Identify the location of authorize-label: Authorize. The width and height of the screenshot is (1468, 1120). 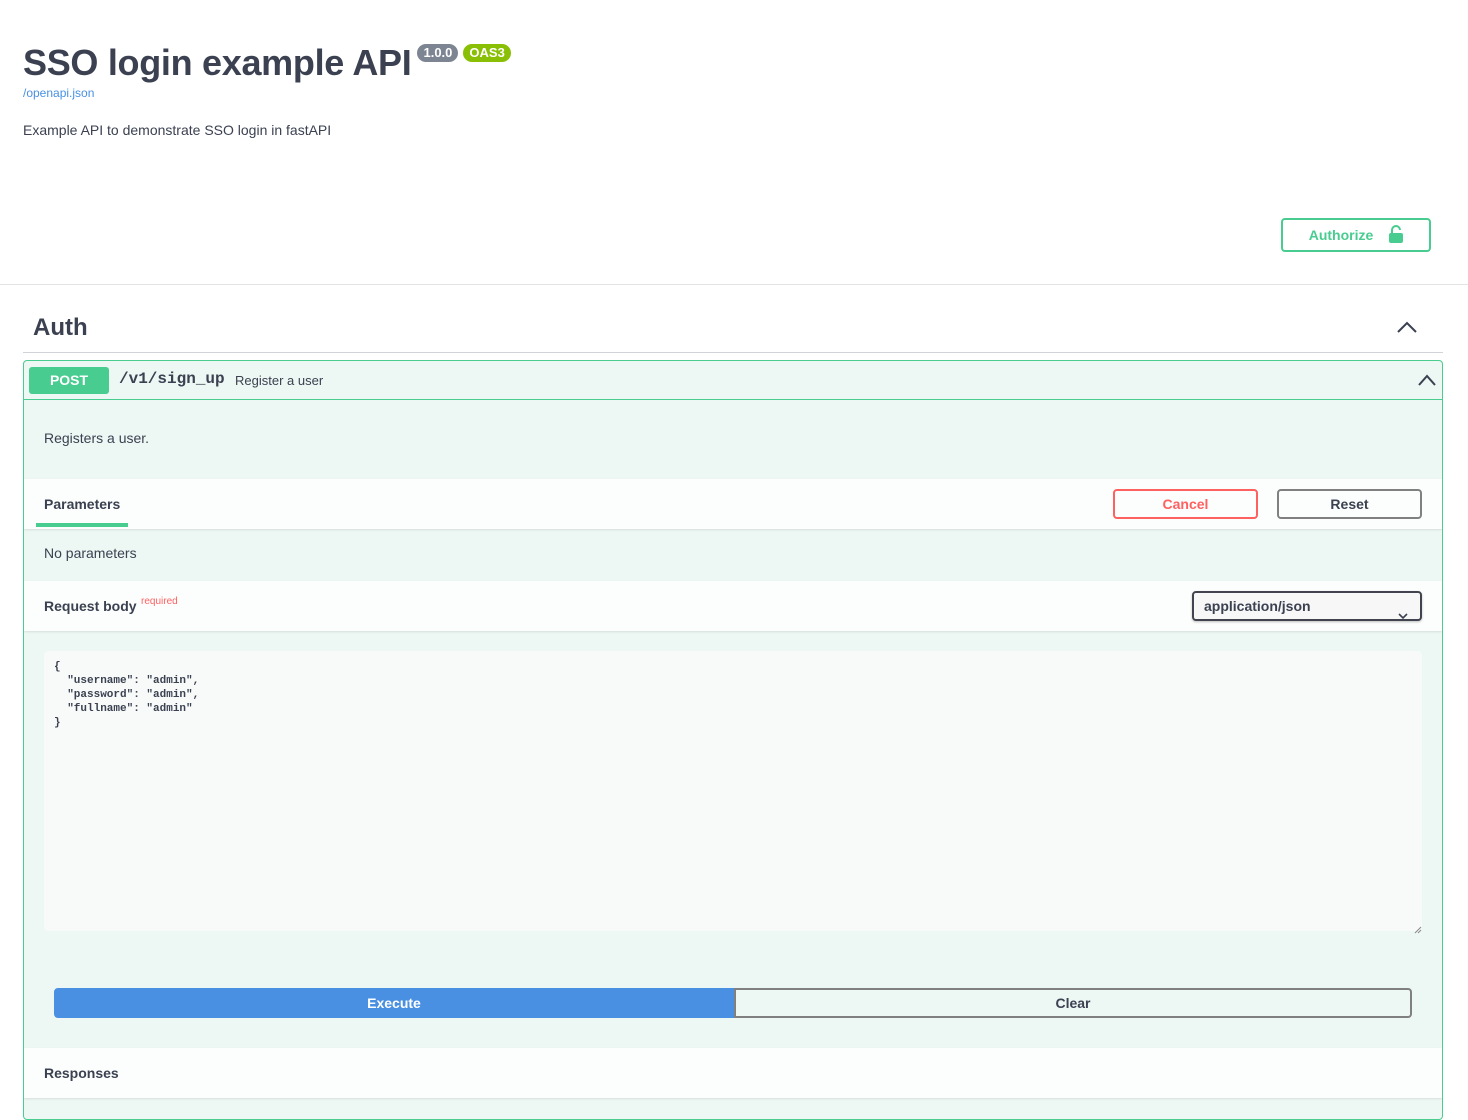
(1341, 235).